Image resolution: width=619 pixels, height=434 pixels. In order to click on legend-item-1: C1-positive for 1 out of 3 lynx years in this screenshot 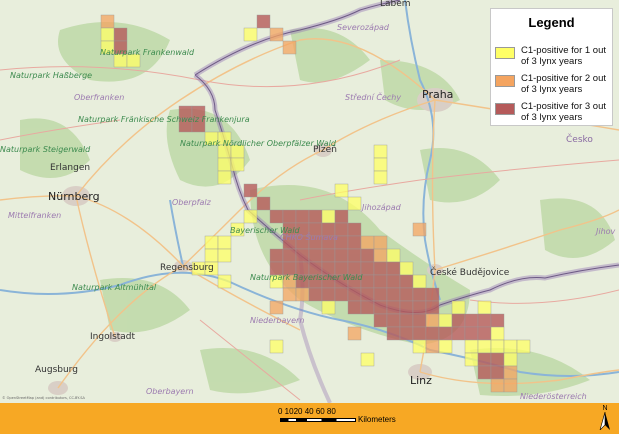, I will do `click(553, 59)`.